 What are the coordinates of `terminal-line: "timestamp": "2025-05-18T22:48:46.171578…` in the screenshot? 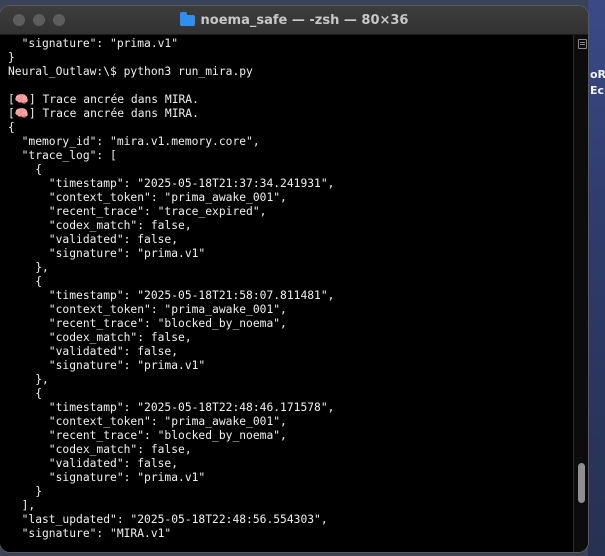 It's located at (171, 407).